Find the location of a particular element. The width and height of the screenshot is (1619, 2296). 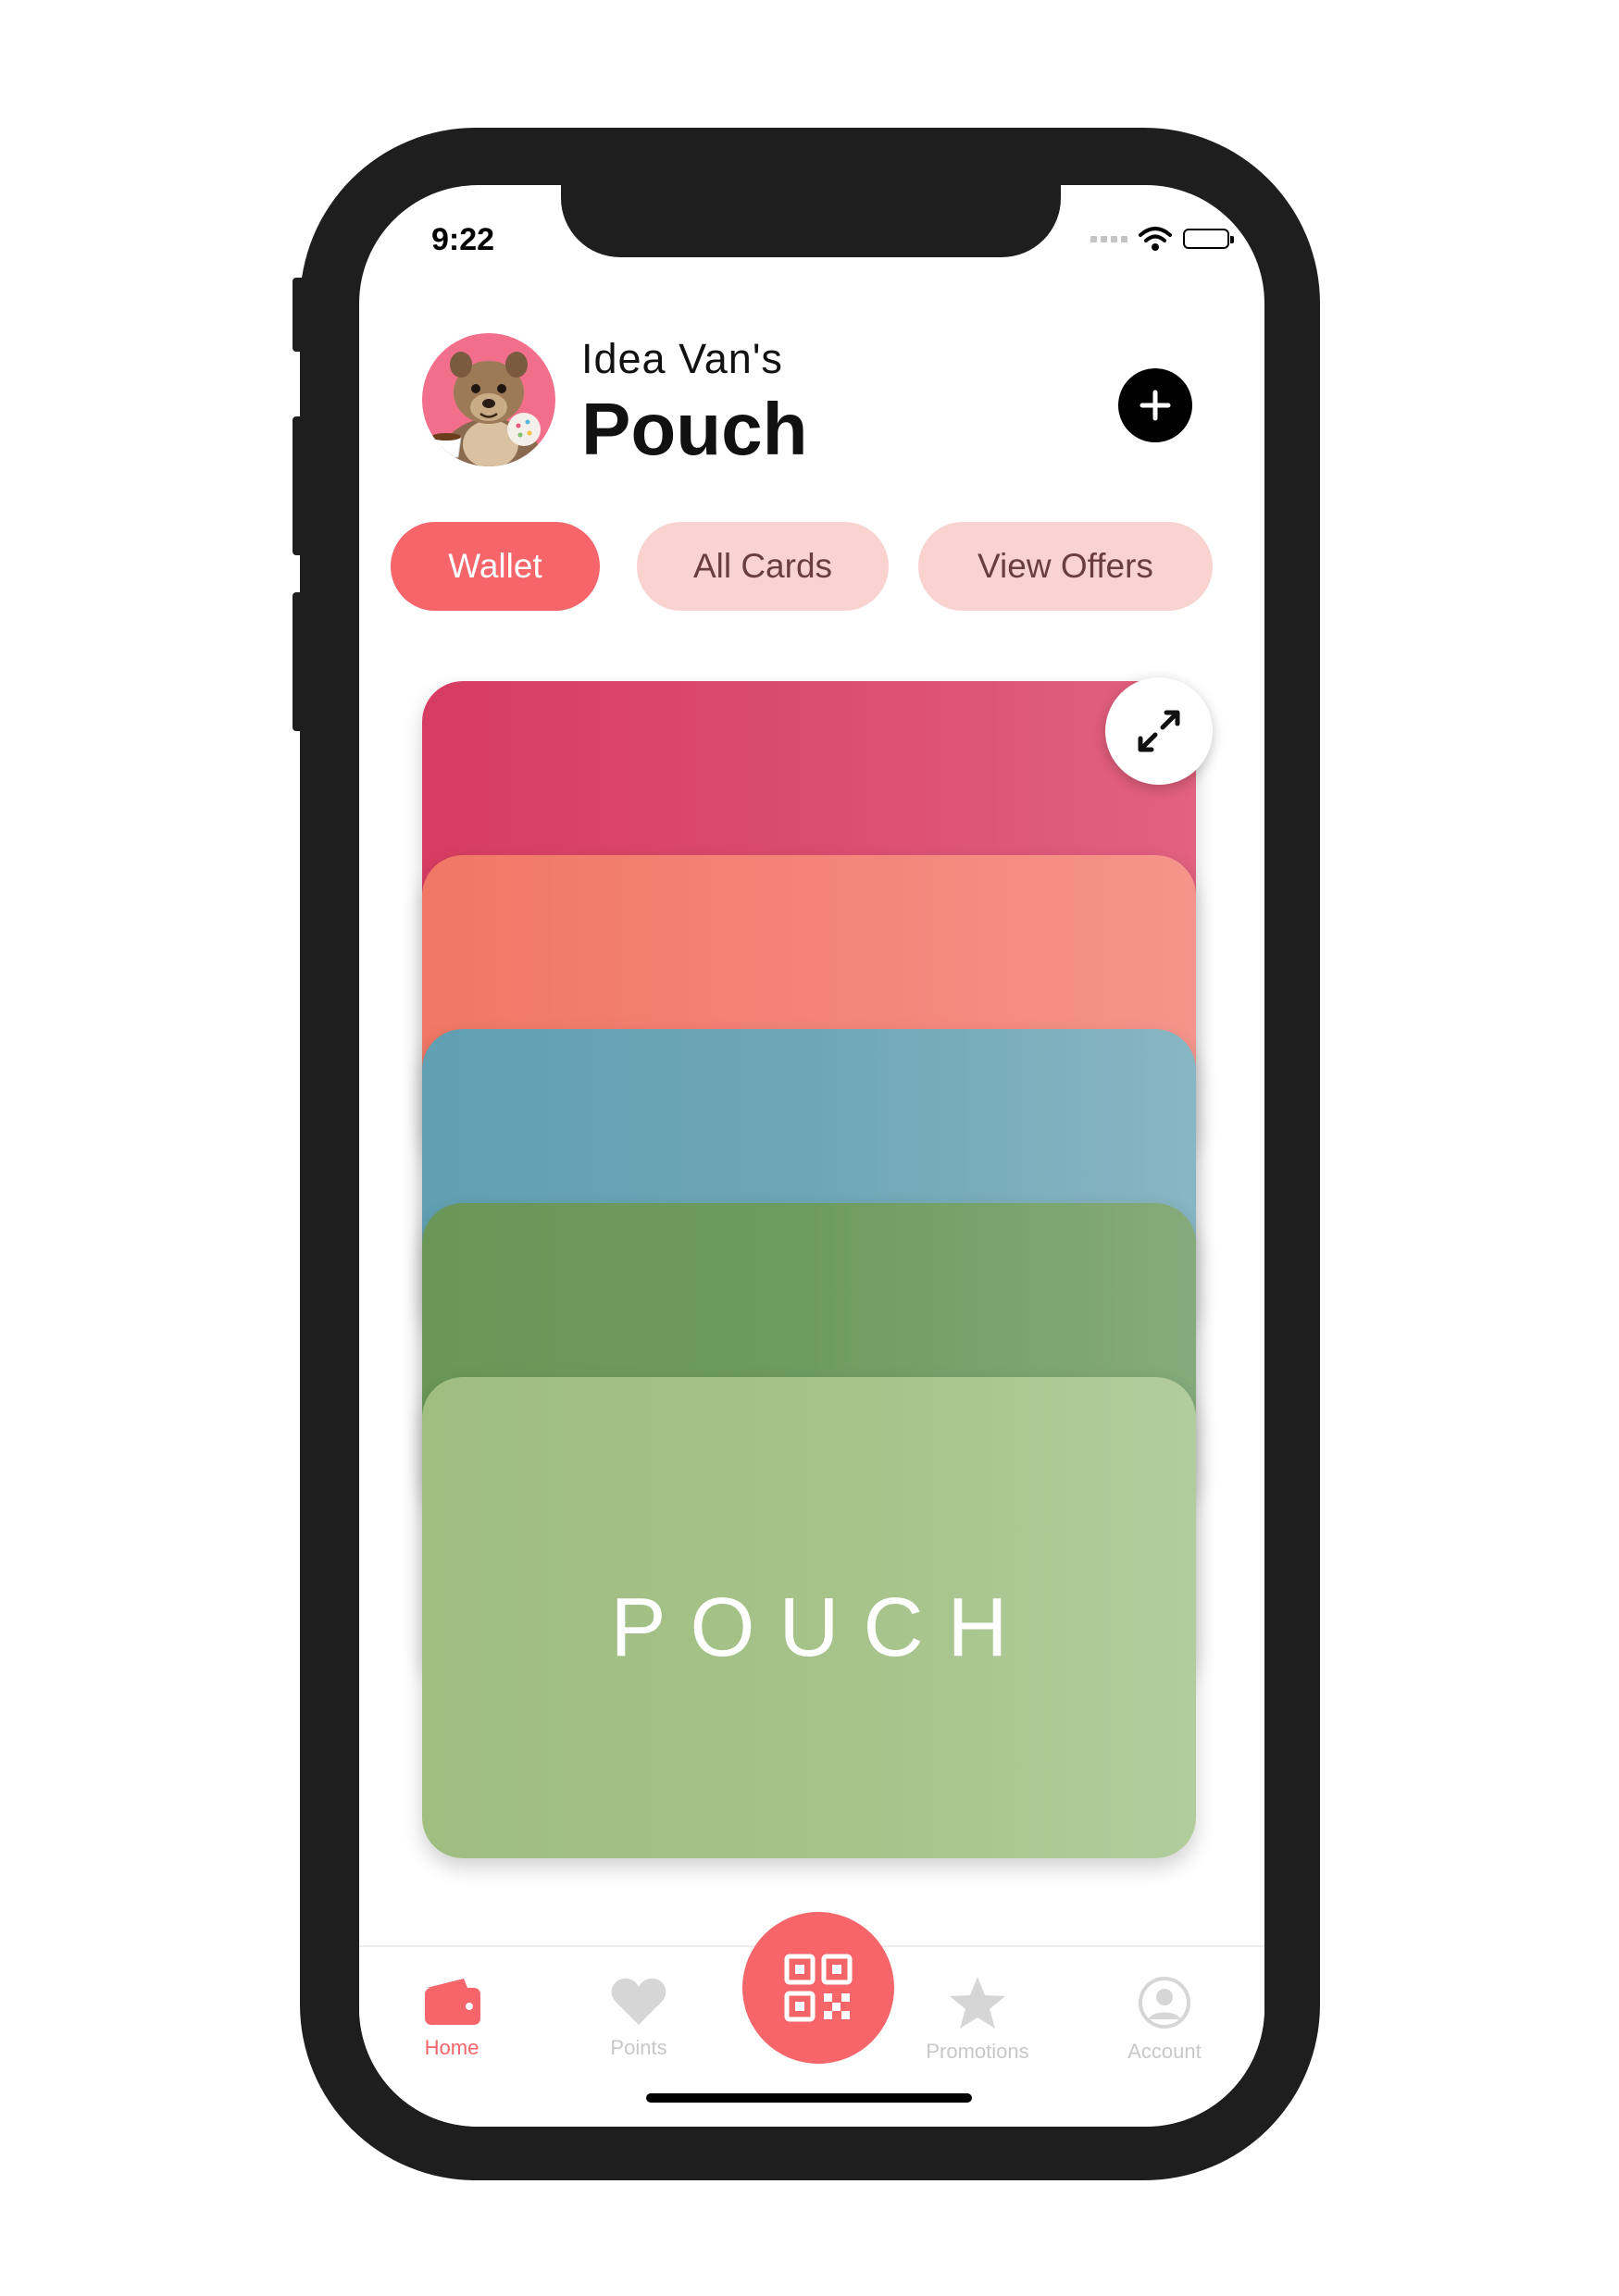

nav-account: Account is located at coordinates (1165, 2020).